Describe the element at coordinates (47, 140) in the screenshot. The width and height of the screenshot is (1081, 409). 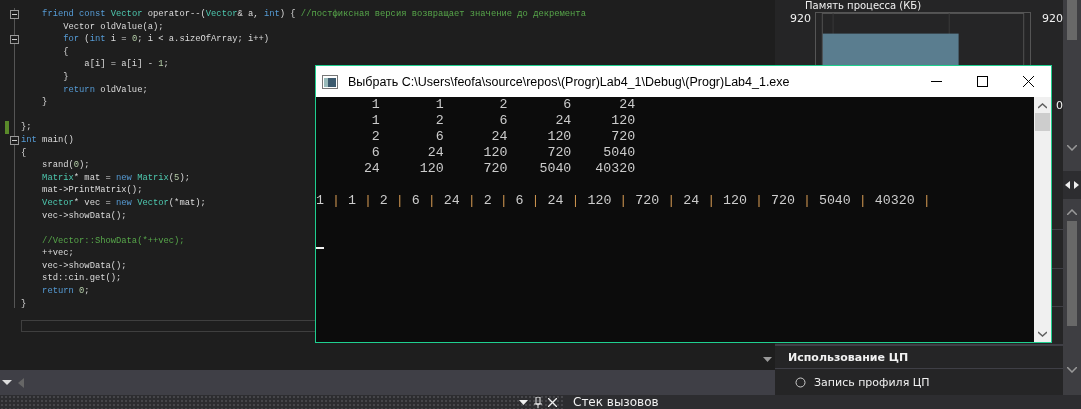
I see `code-line: int main()` at that location.